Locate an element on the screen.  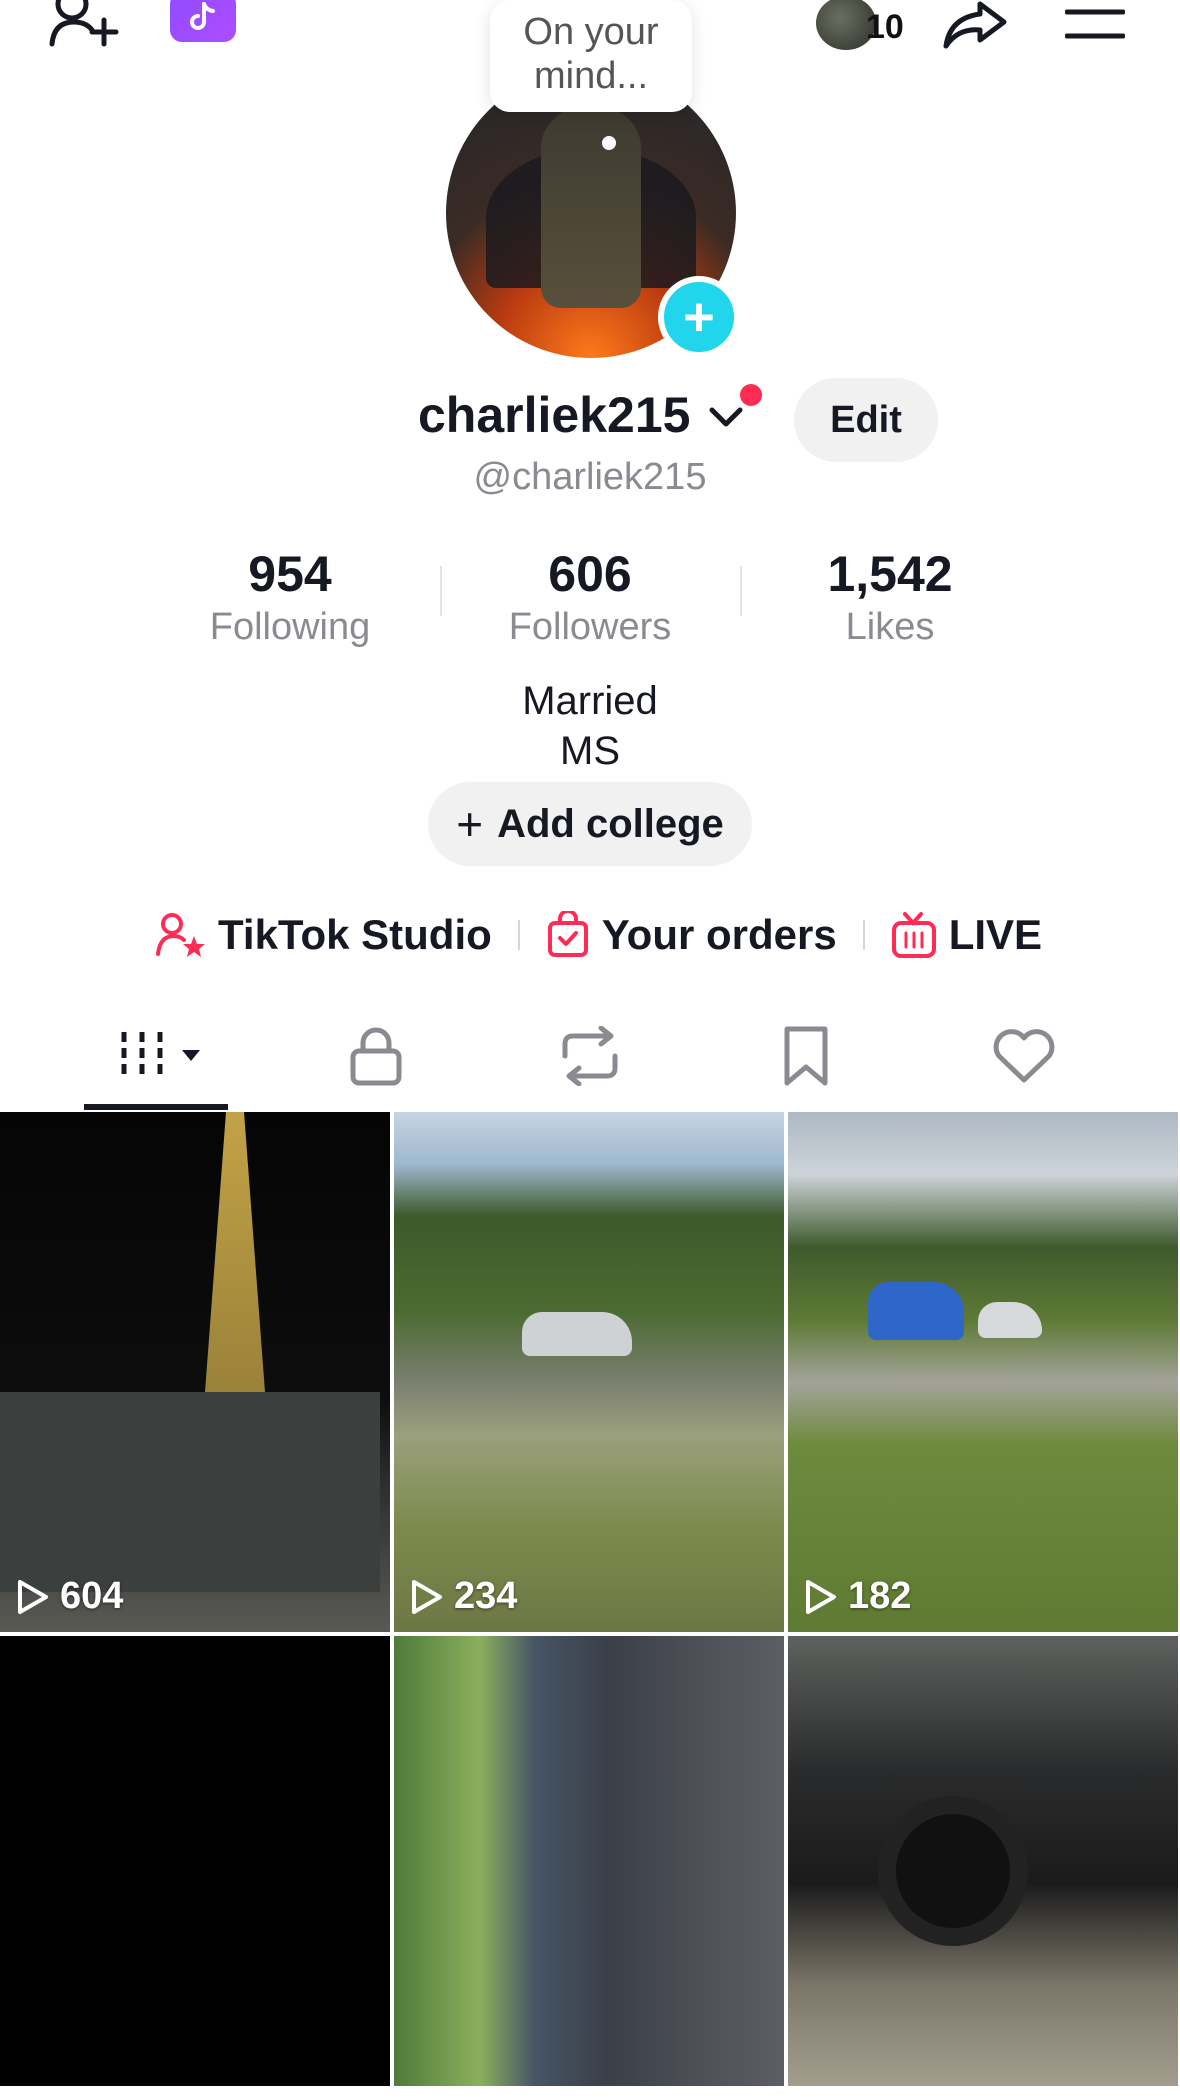
share-icon is located at coordinates (975, 27).